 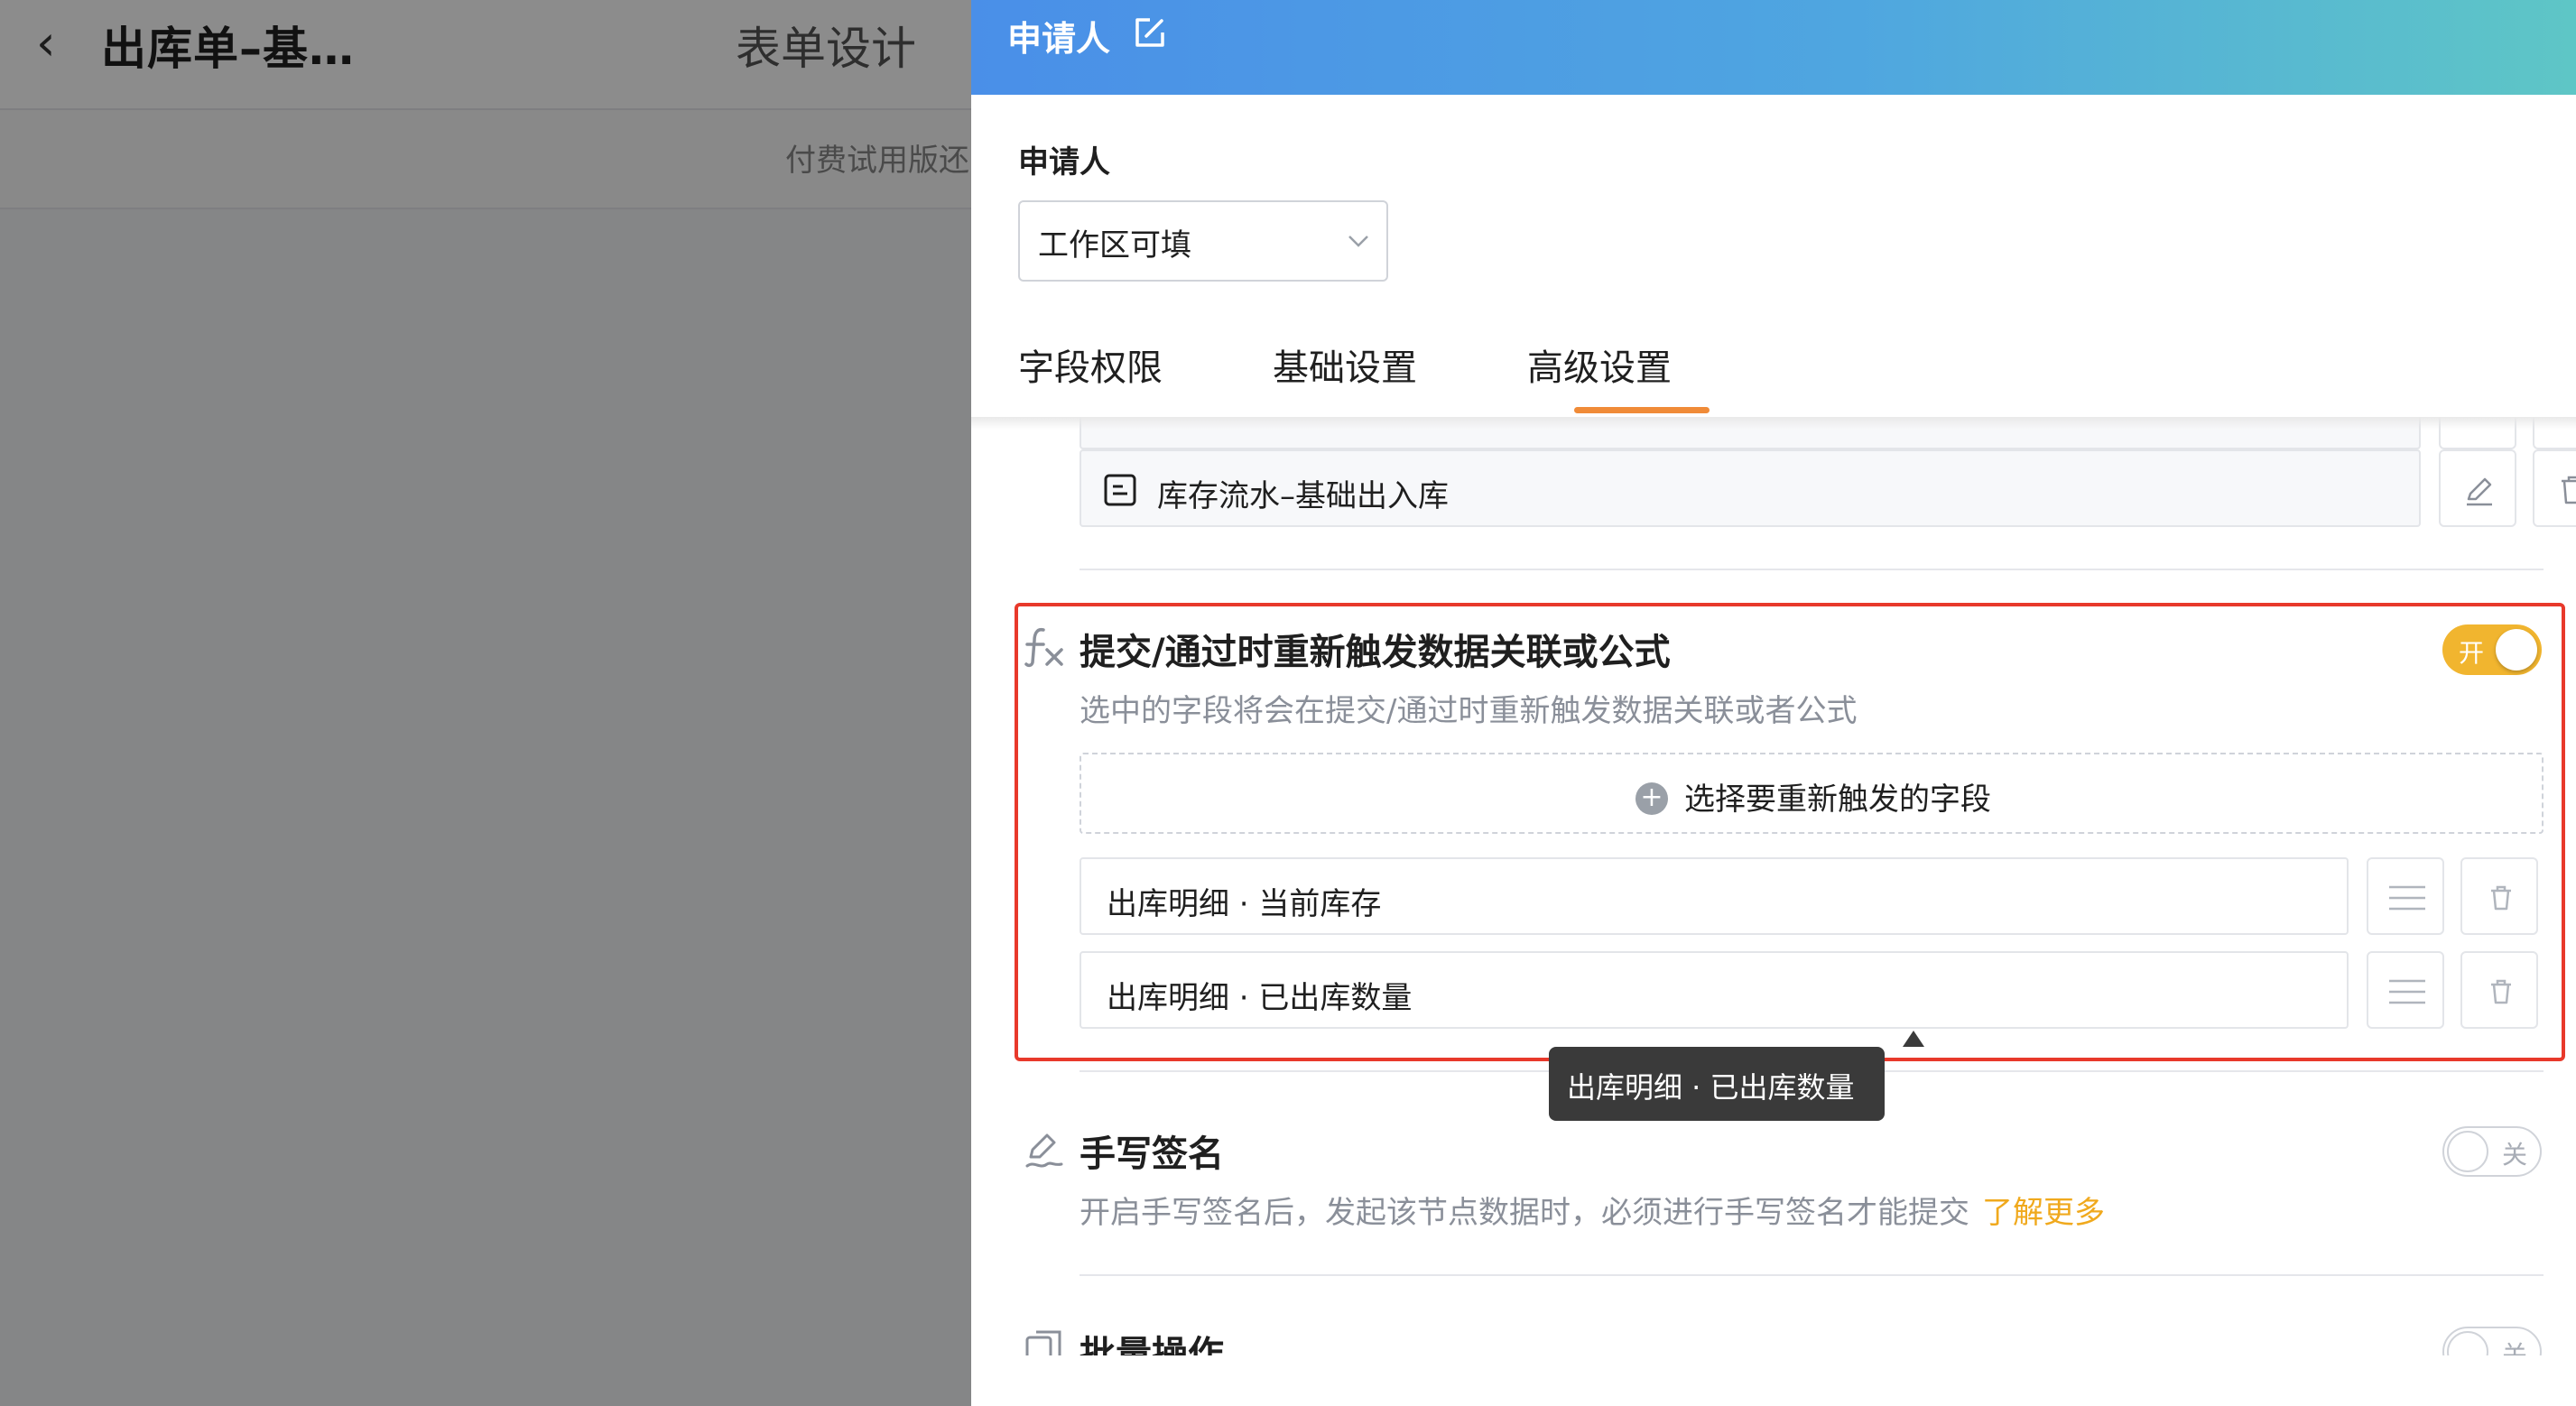 What do you see at coordinates (1714, 990) in the screenshot?
I see `retrigger-field-row: 出库明细 · 已出库数量` at bounding box center [1714, 990].